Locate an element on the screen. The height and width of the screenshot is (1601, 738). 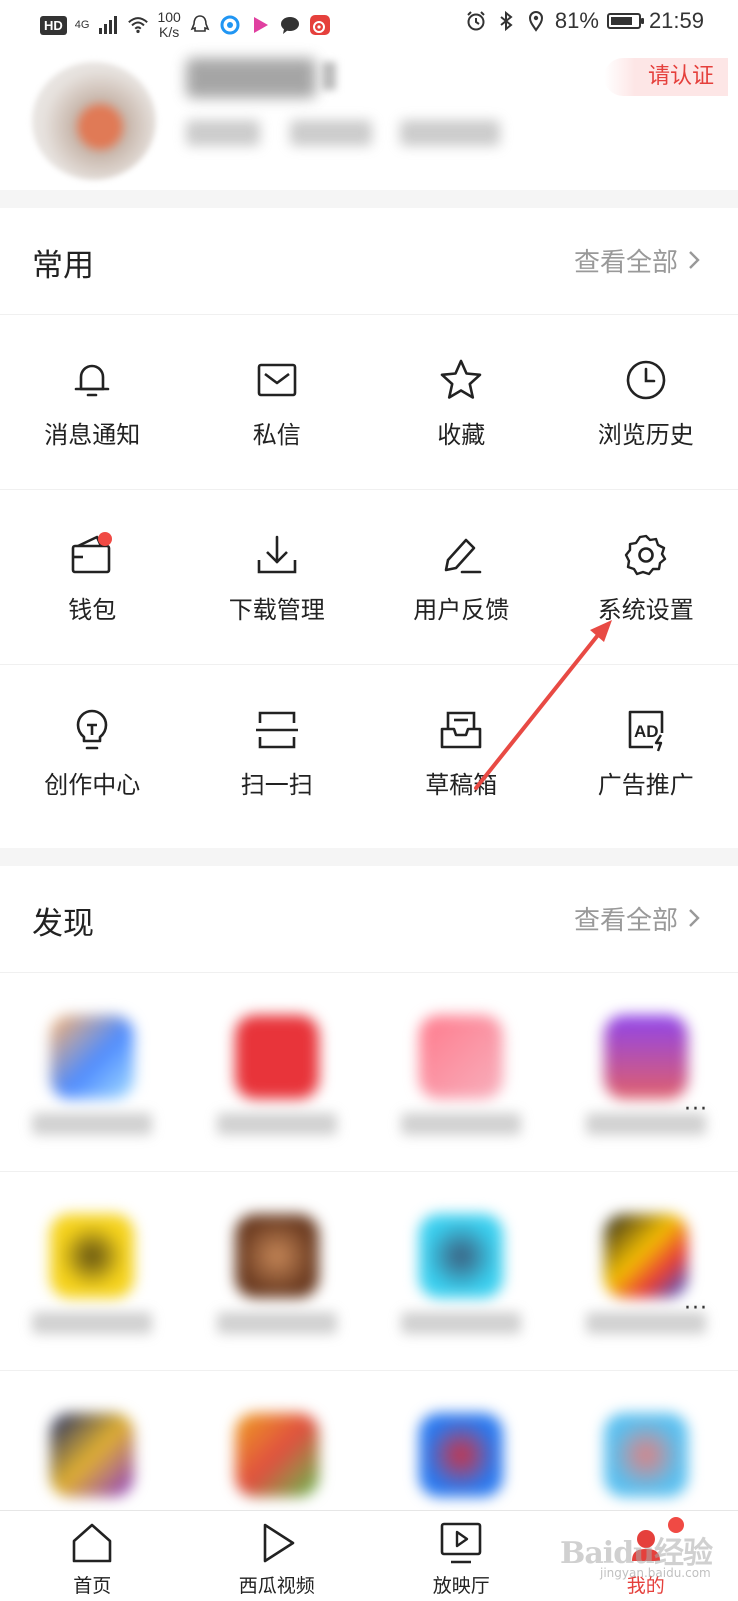
avatar is located at coordinates (94, 121).